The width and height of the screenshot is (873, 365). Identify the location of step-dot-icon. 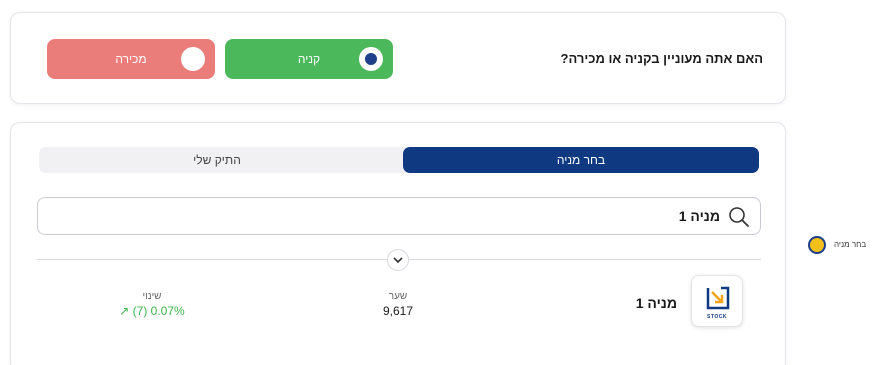
(817, 245).